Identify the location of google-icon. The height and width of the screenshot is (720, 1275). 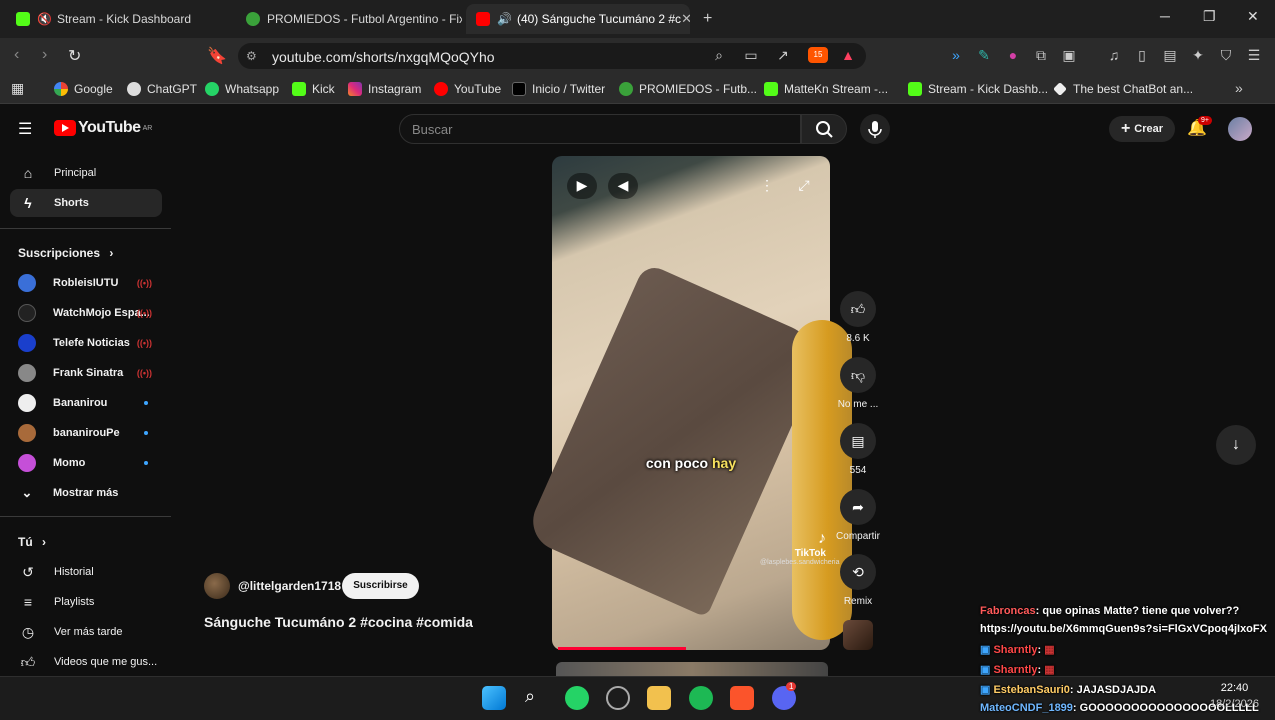
(61, 89).